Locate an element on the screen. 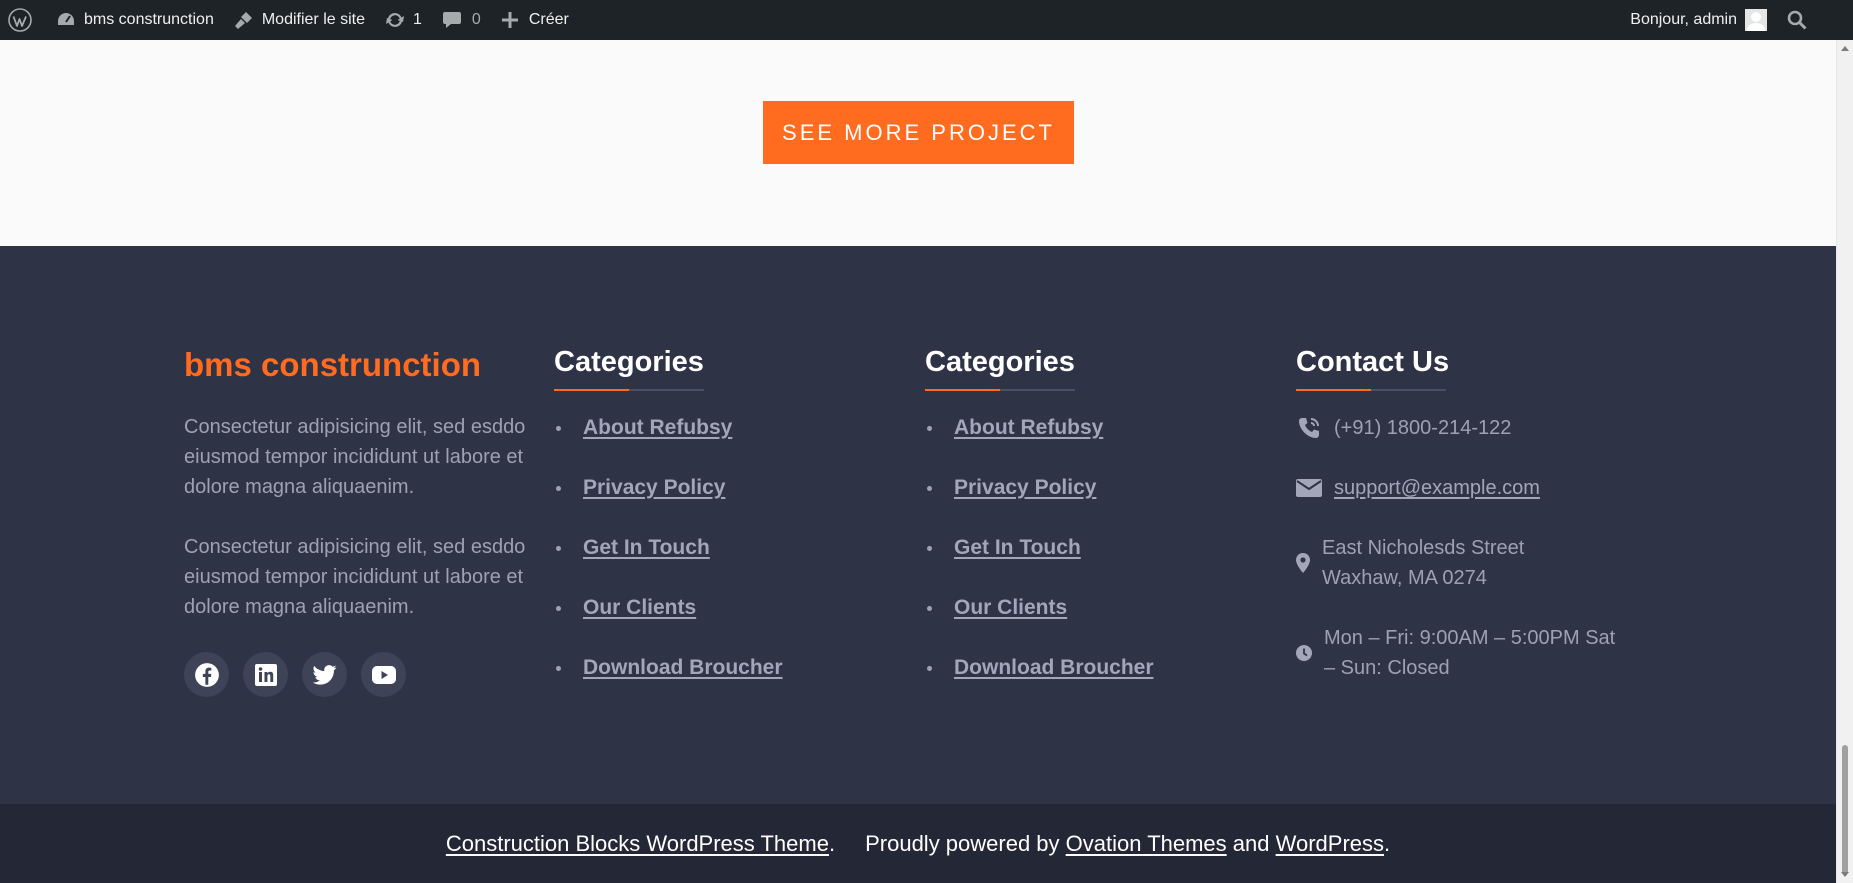 Image resolution: width=1853 pixels, height=883 pixels. twitter-icon is located at coordinates (324, 674).